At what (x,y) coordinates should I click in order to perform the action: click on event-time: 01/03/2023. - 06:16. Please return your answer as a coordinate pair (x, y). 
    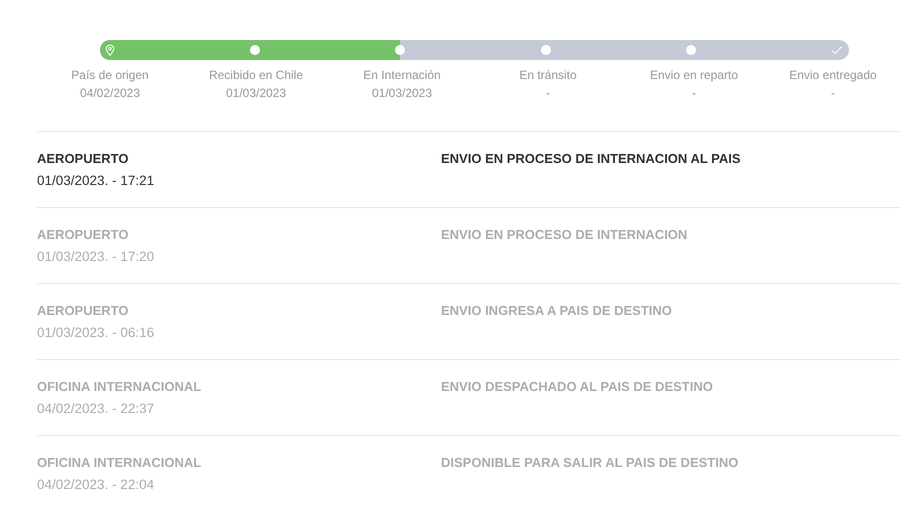
    Looking at the image, I should click on (96, 333).